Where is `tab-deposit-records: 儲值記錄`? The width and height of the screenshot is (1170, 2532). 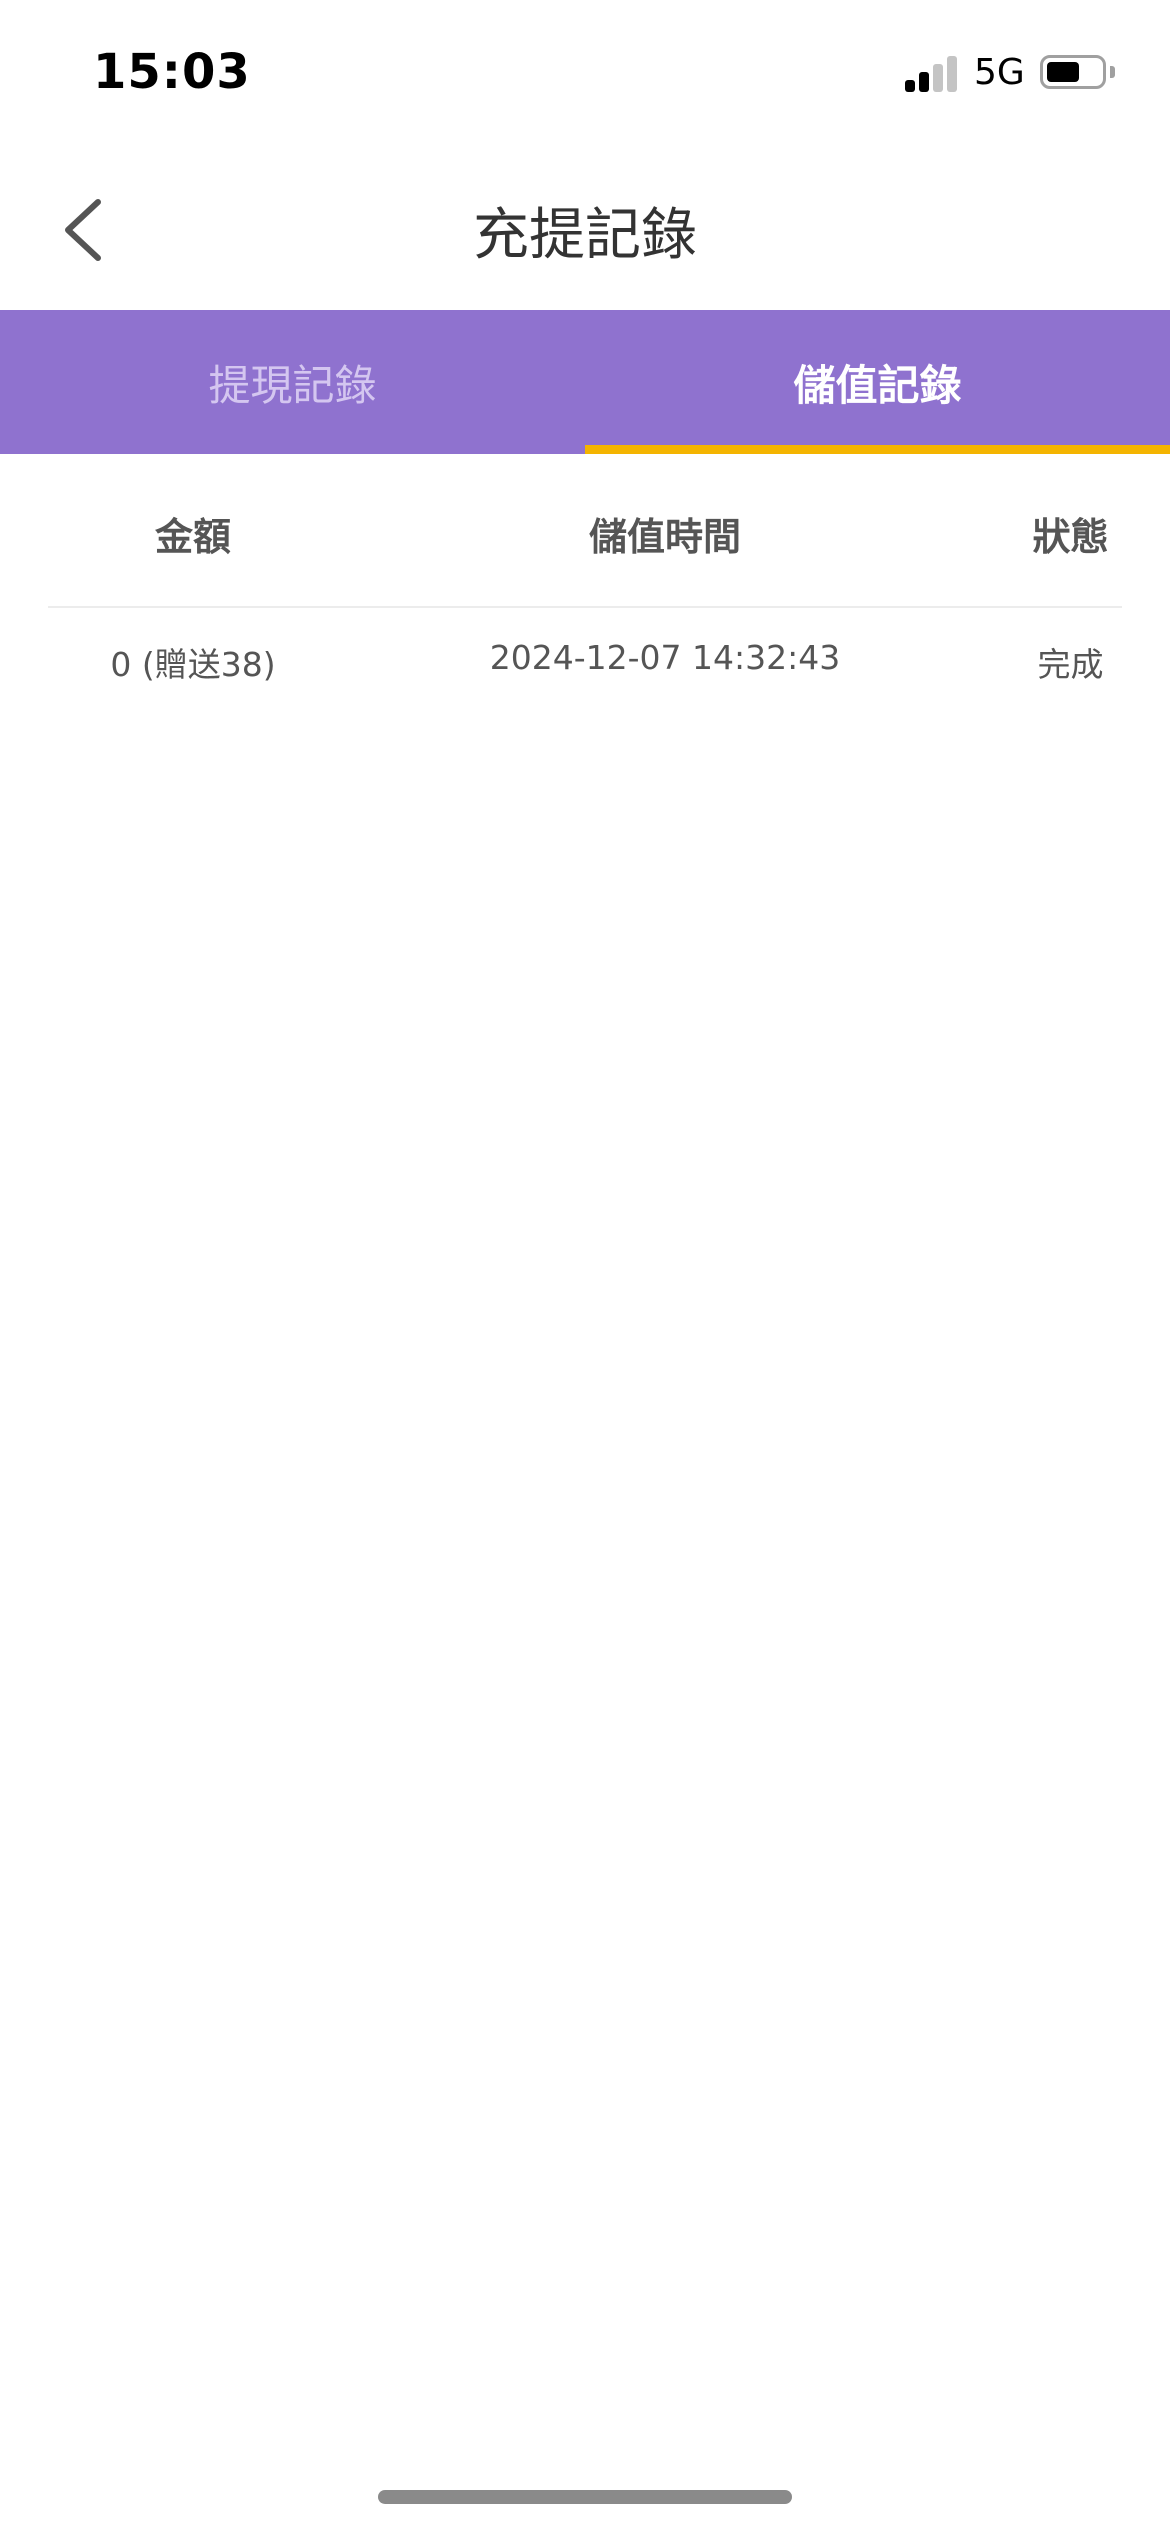
tab-deposit-records: 儲值記錄 is located at coordinates (877, 382).